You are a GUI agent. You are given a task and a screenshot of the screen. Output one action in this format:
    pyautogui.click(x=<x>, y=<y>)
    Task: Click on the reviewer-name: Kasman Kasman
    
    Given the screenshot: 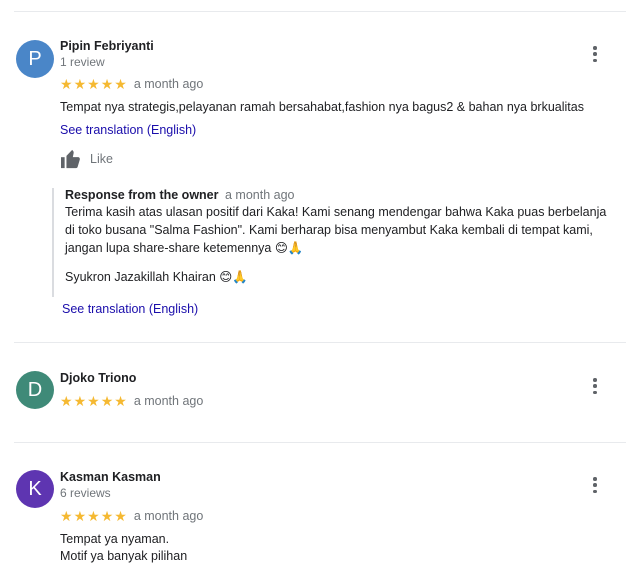 What is the action you would take?
    pyautogui.click(x=110, y=477)
    